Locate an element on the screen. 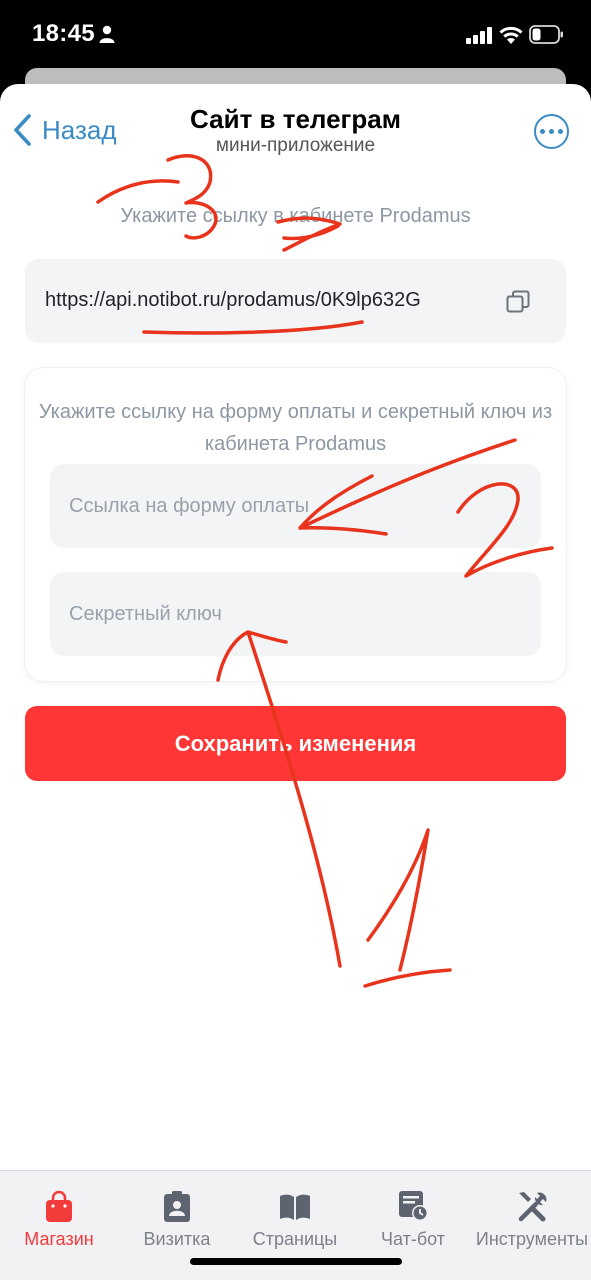 The height and width of the screenshot is (1280, 591). shopping-bag-icon is located at coordinates (59, 1206).